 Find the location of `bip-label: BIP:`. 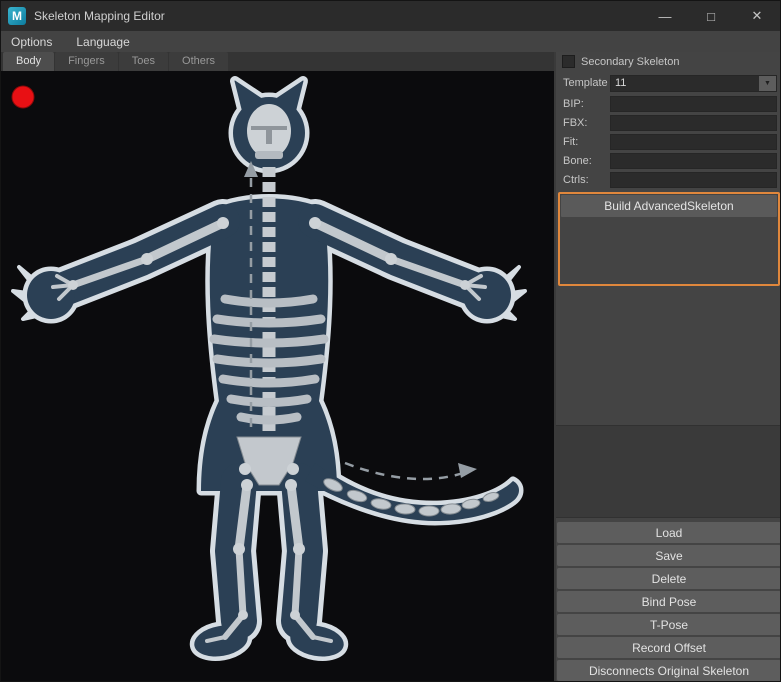

bip-label: BIP: is located at coordinates (573, 104).